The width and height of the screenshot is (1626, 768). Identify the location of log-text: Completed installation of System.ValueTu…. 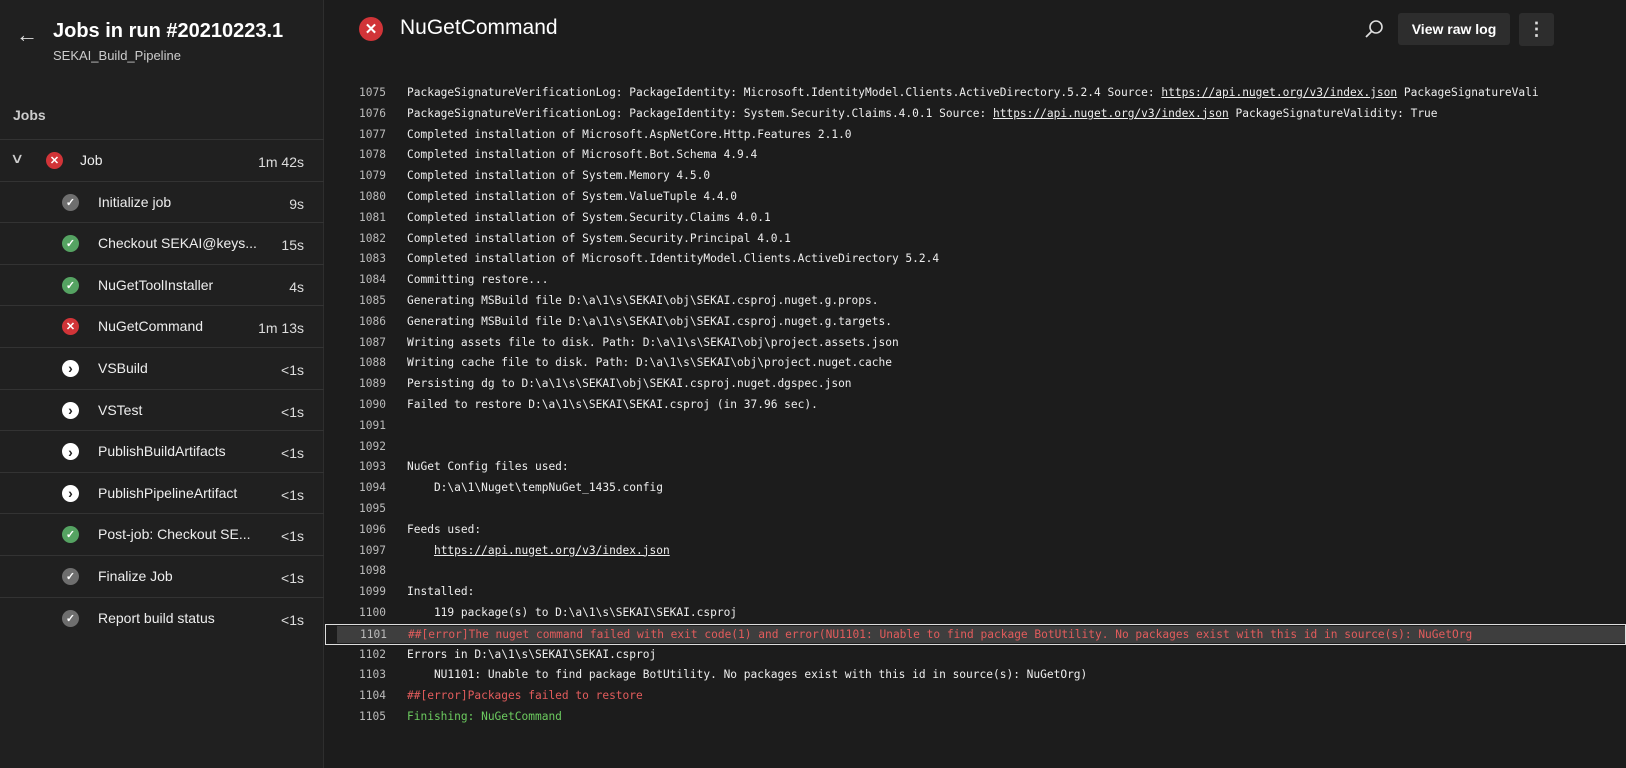
(572, 197).